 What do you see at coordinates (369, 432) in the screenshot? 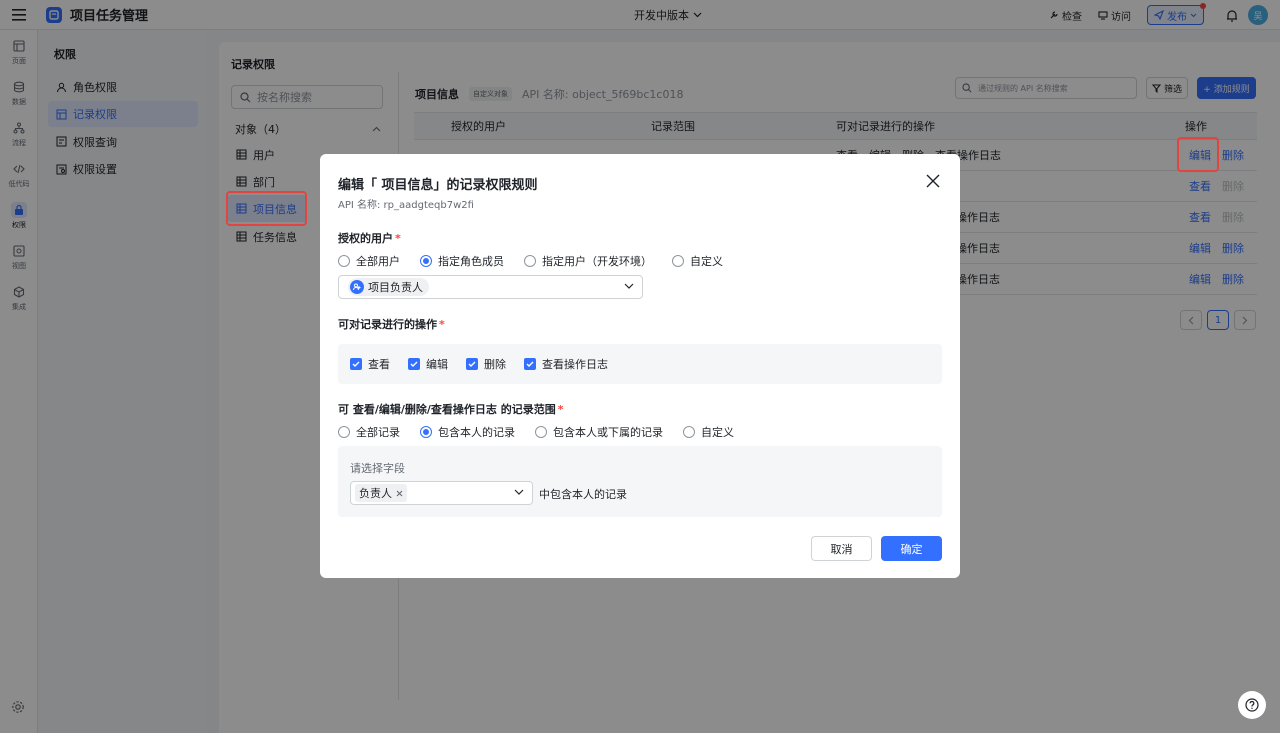
I see `radio-all-records: 全部记录` at bounding box center [369, 432].